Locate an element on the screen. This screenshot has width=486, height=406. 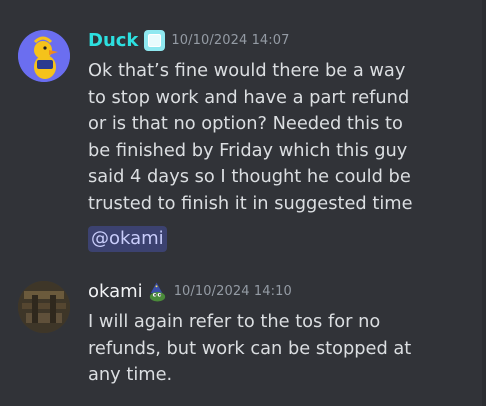
duck-avatar-image is located at coordinates (44, 56).